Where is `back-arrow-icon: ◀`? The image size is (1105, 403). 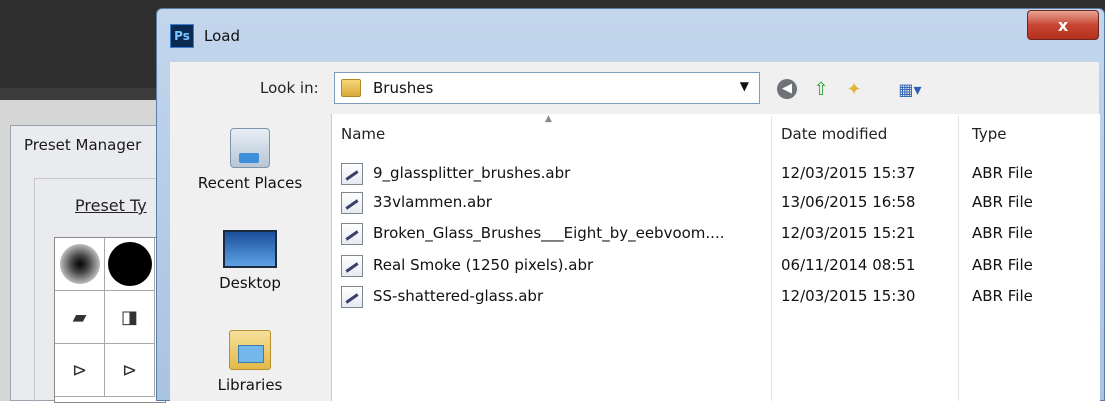
back-arrow-icon: ◀ is located at coordinates (787, 89).